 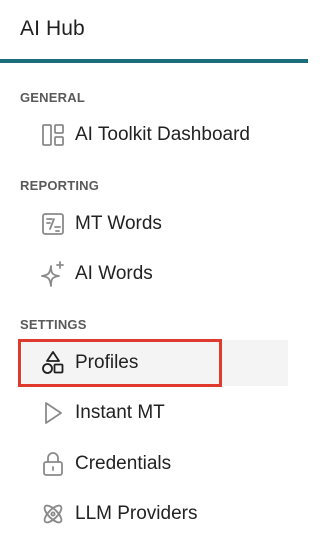 I want to click on section-label-settings: SETTINGS, so click(x=53, y=324).